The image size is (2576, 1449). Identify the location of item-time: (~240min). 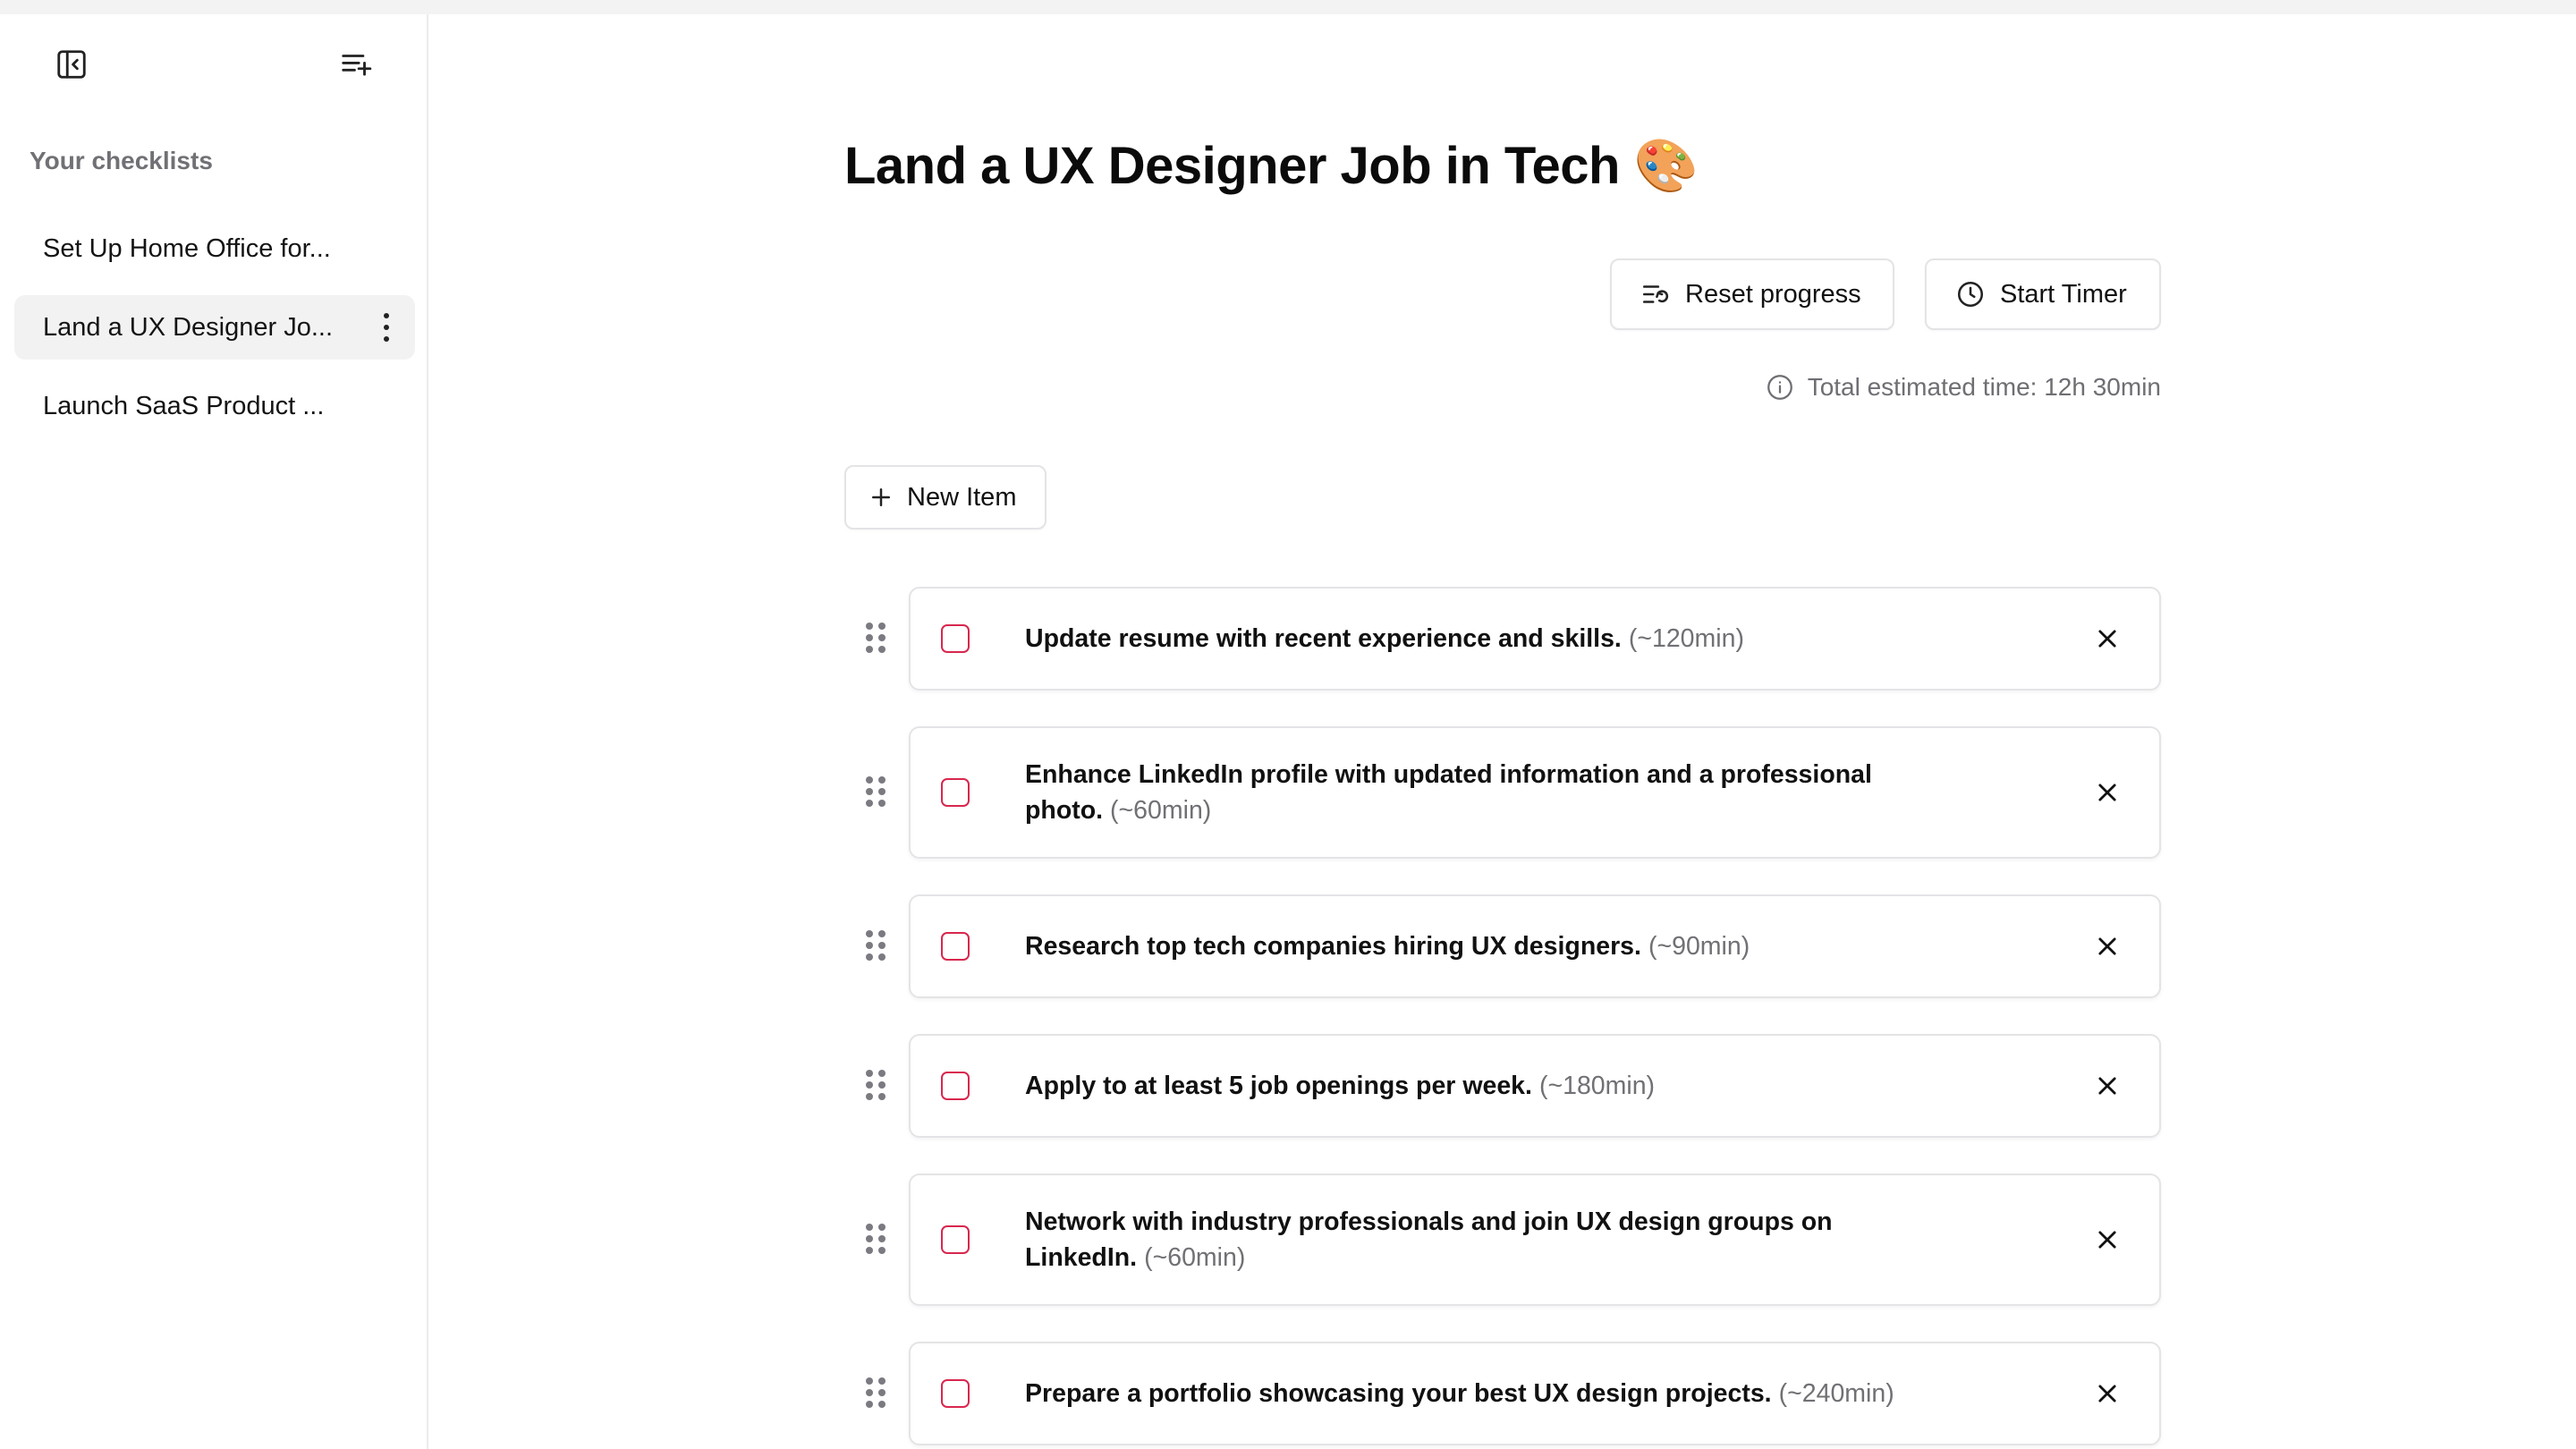
(1836, 1393).